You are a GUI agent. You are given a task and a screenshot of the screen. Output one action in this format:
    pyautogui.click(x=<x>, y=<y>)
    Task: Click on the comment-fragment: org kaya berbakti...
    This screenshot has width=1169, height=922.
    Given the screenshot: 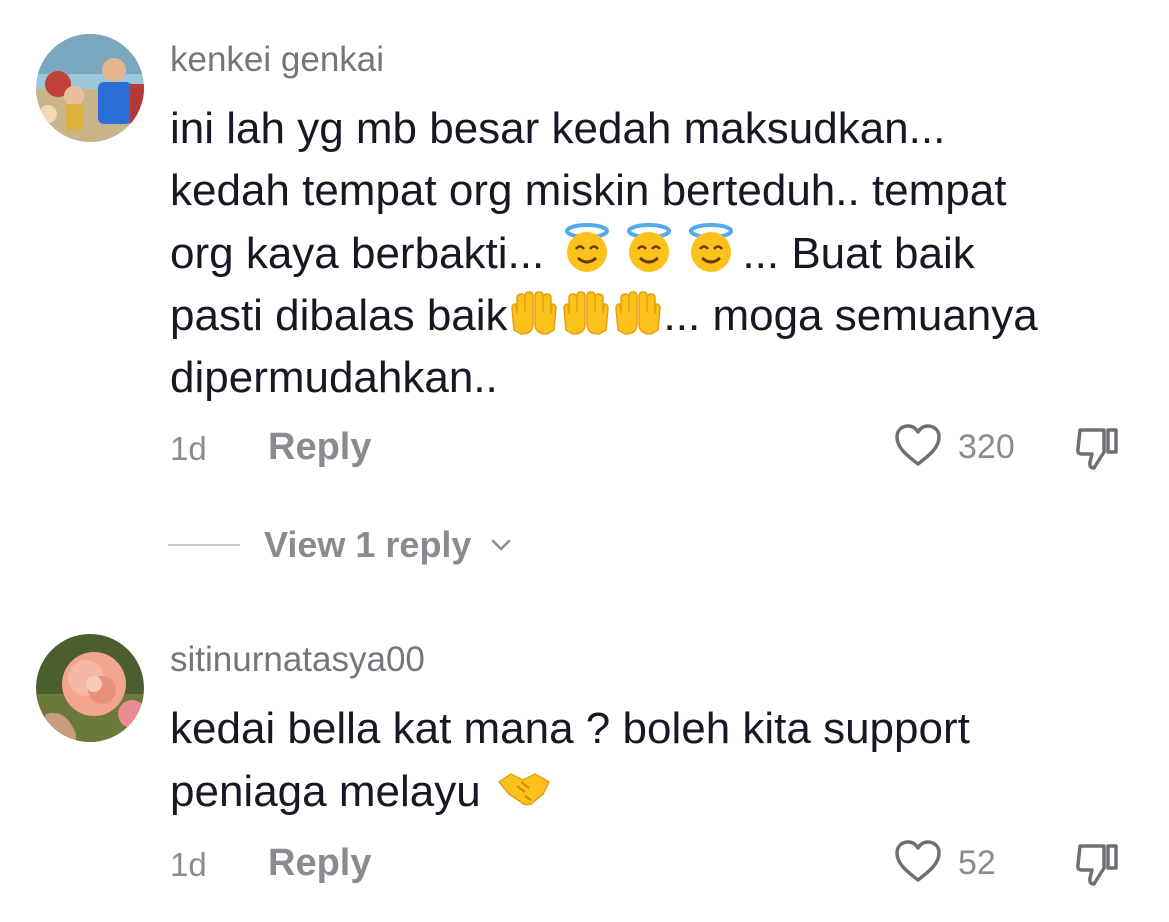 What is the action you would take?
    pyautogui.click(x=363, y=253)
    